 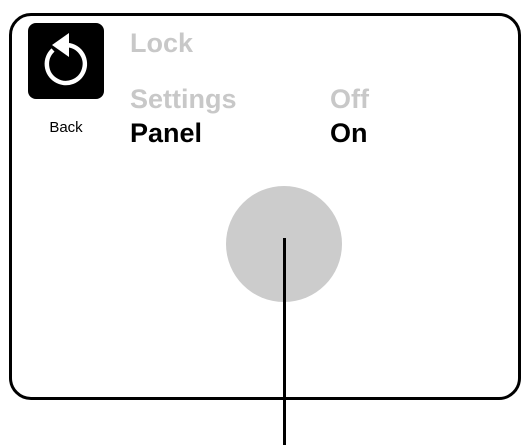 I want to click on menu-row-value: Off, so click(x=349, y=99).